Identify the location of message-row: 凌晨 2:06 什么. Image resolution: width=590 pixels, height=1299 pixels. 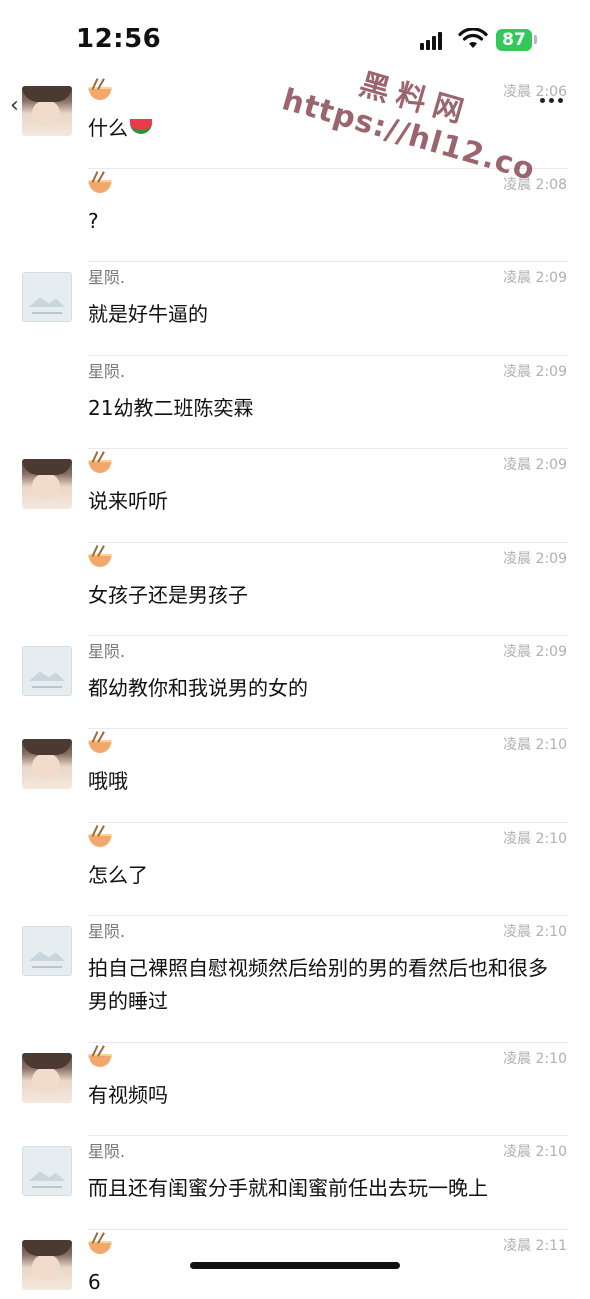
(295, 122).